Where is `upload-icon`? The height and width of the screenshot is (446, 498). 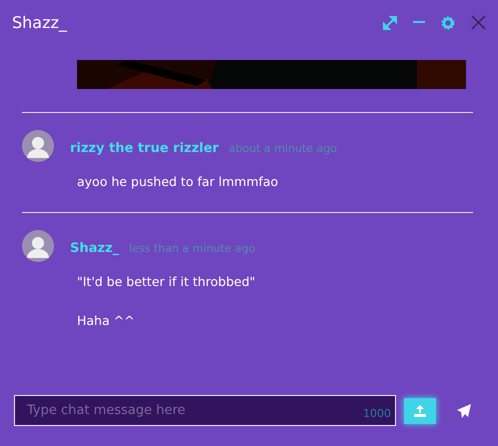 upload-icon is located at coordinates (420, 411).